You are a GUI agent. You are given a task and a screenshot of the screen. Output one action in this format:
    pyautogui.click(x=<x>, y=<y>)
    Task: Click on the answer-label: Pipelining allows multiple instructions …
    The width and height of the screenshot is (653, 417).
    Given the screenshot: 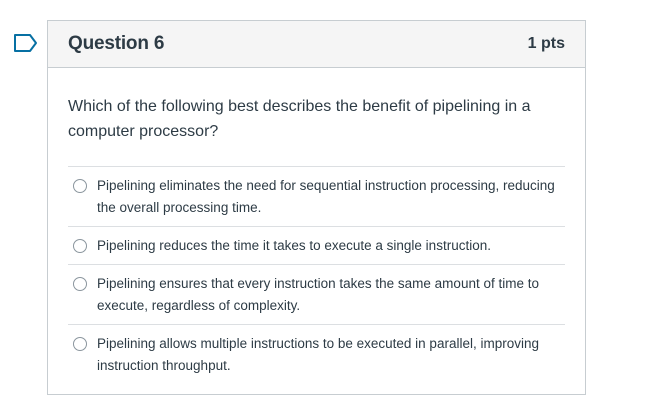 What is the action you would take?
    pyautogui.click(x=331, y=355)
    